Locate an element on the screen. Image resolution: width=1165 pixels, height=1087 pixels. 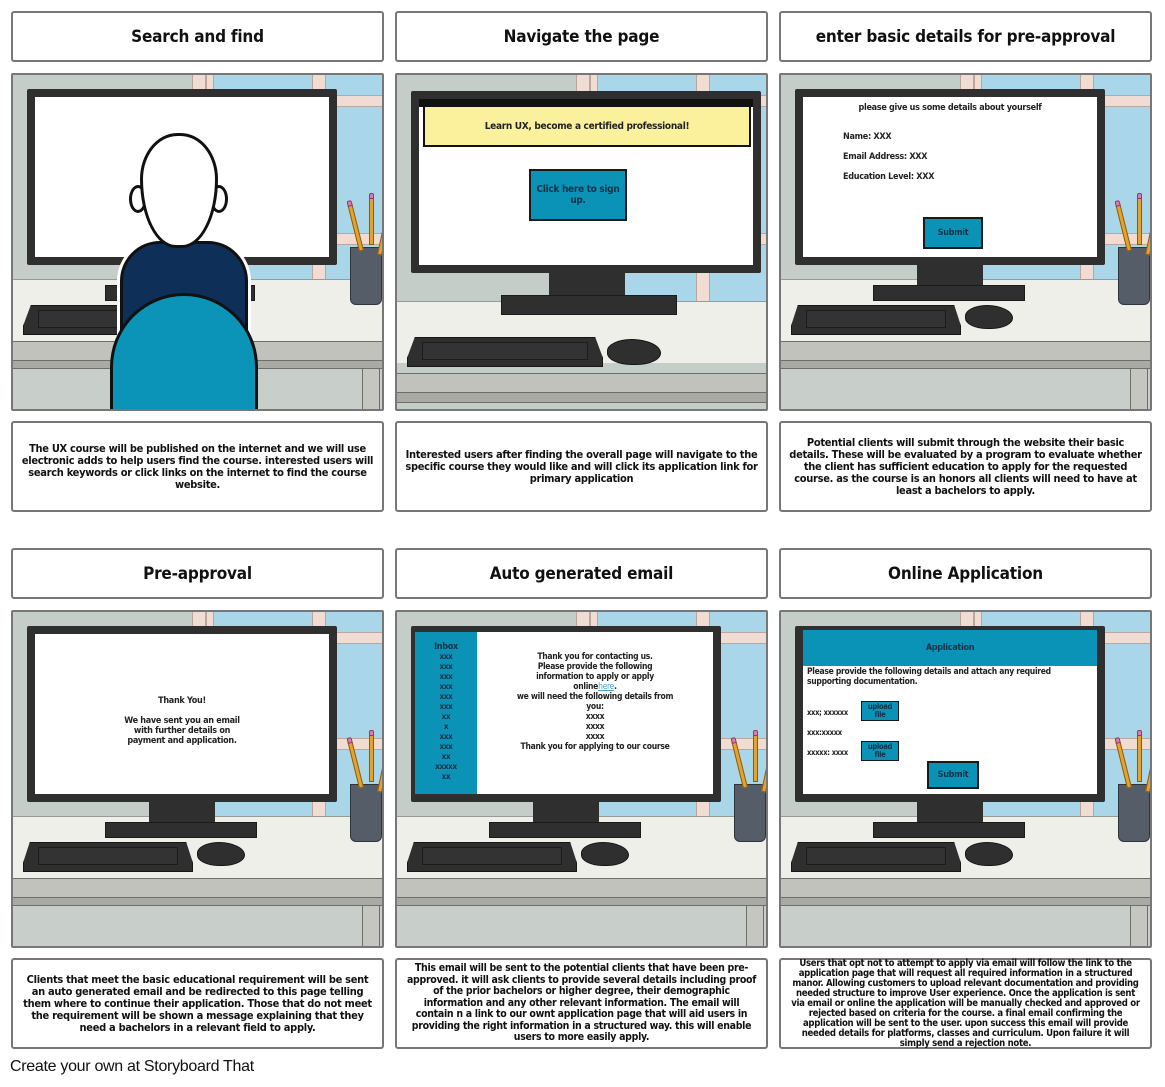
application-link: here is located at coordinates (606, 687).